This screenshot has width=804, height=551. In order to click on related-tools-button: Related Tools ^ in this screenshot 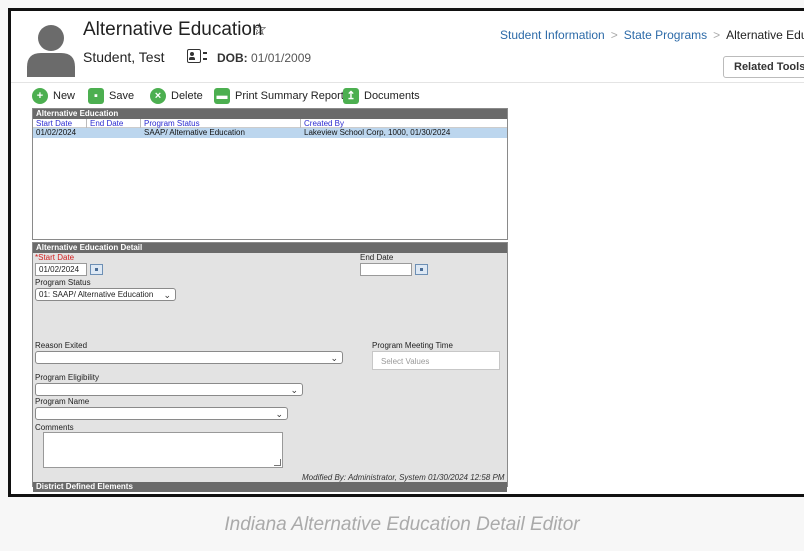, I will do `click(763, 67)`.